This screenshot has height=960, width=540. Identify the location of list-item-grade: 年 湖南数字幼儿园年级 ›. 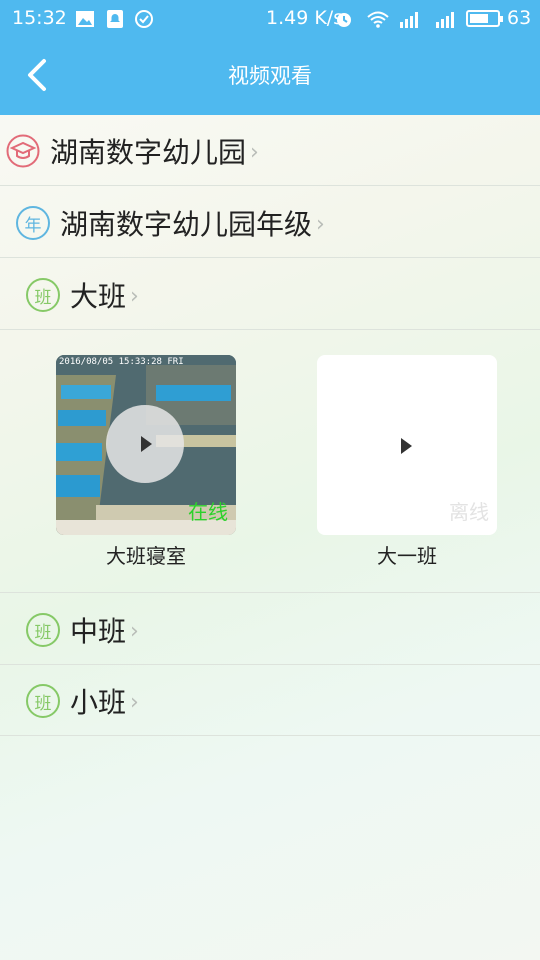
(270, 222).